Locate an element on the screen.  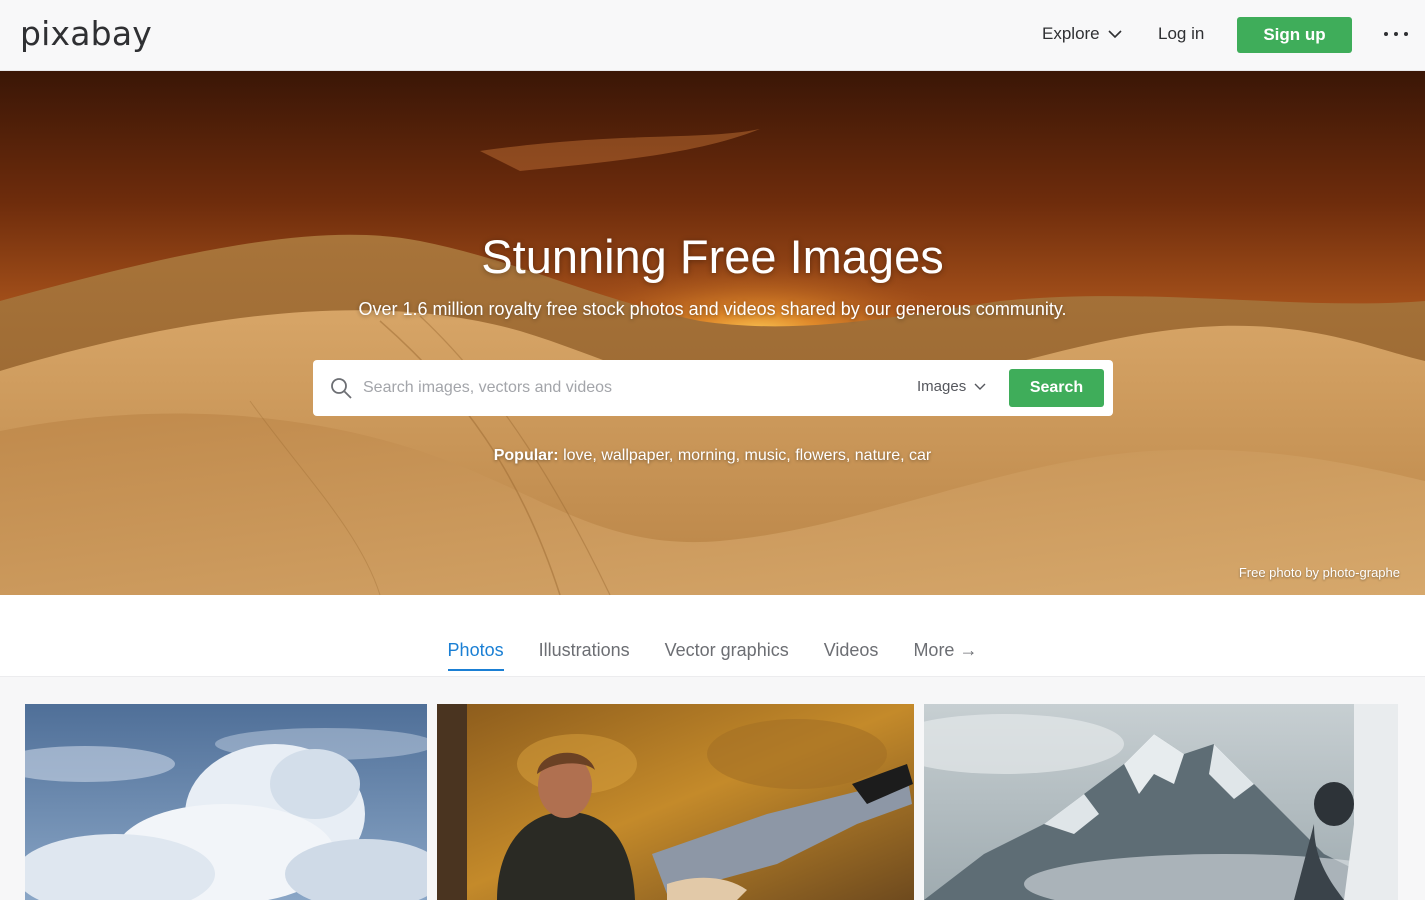
tab-illustrations: Illustrations is located at coordinates (584, 655).